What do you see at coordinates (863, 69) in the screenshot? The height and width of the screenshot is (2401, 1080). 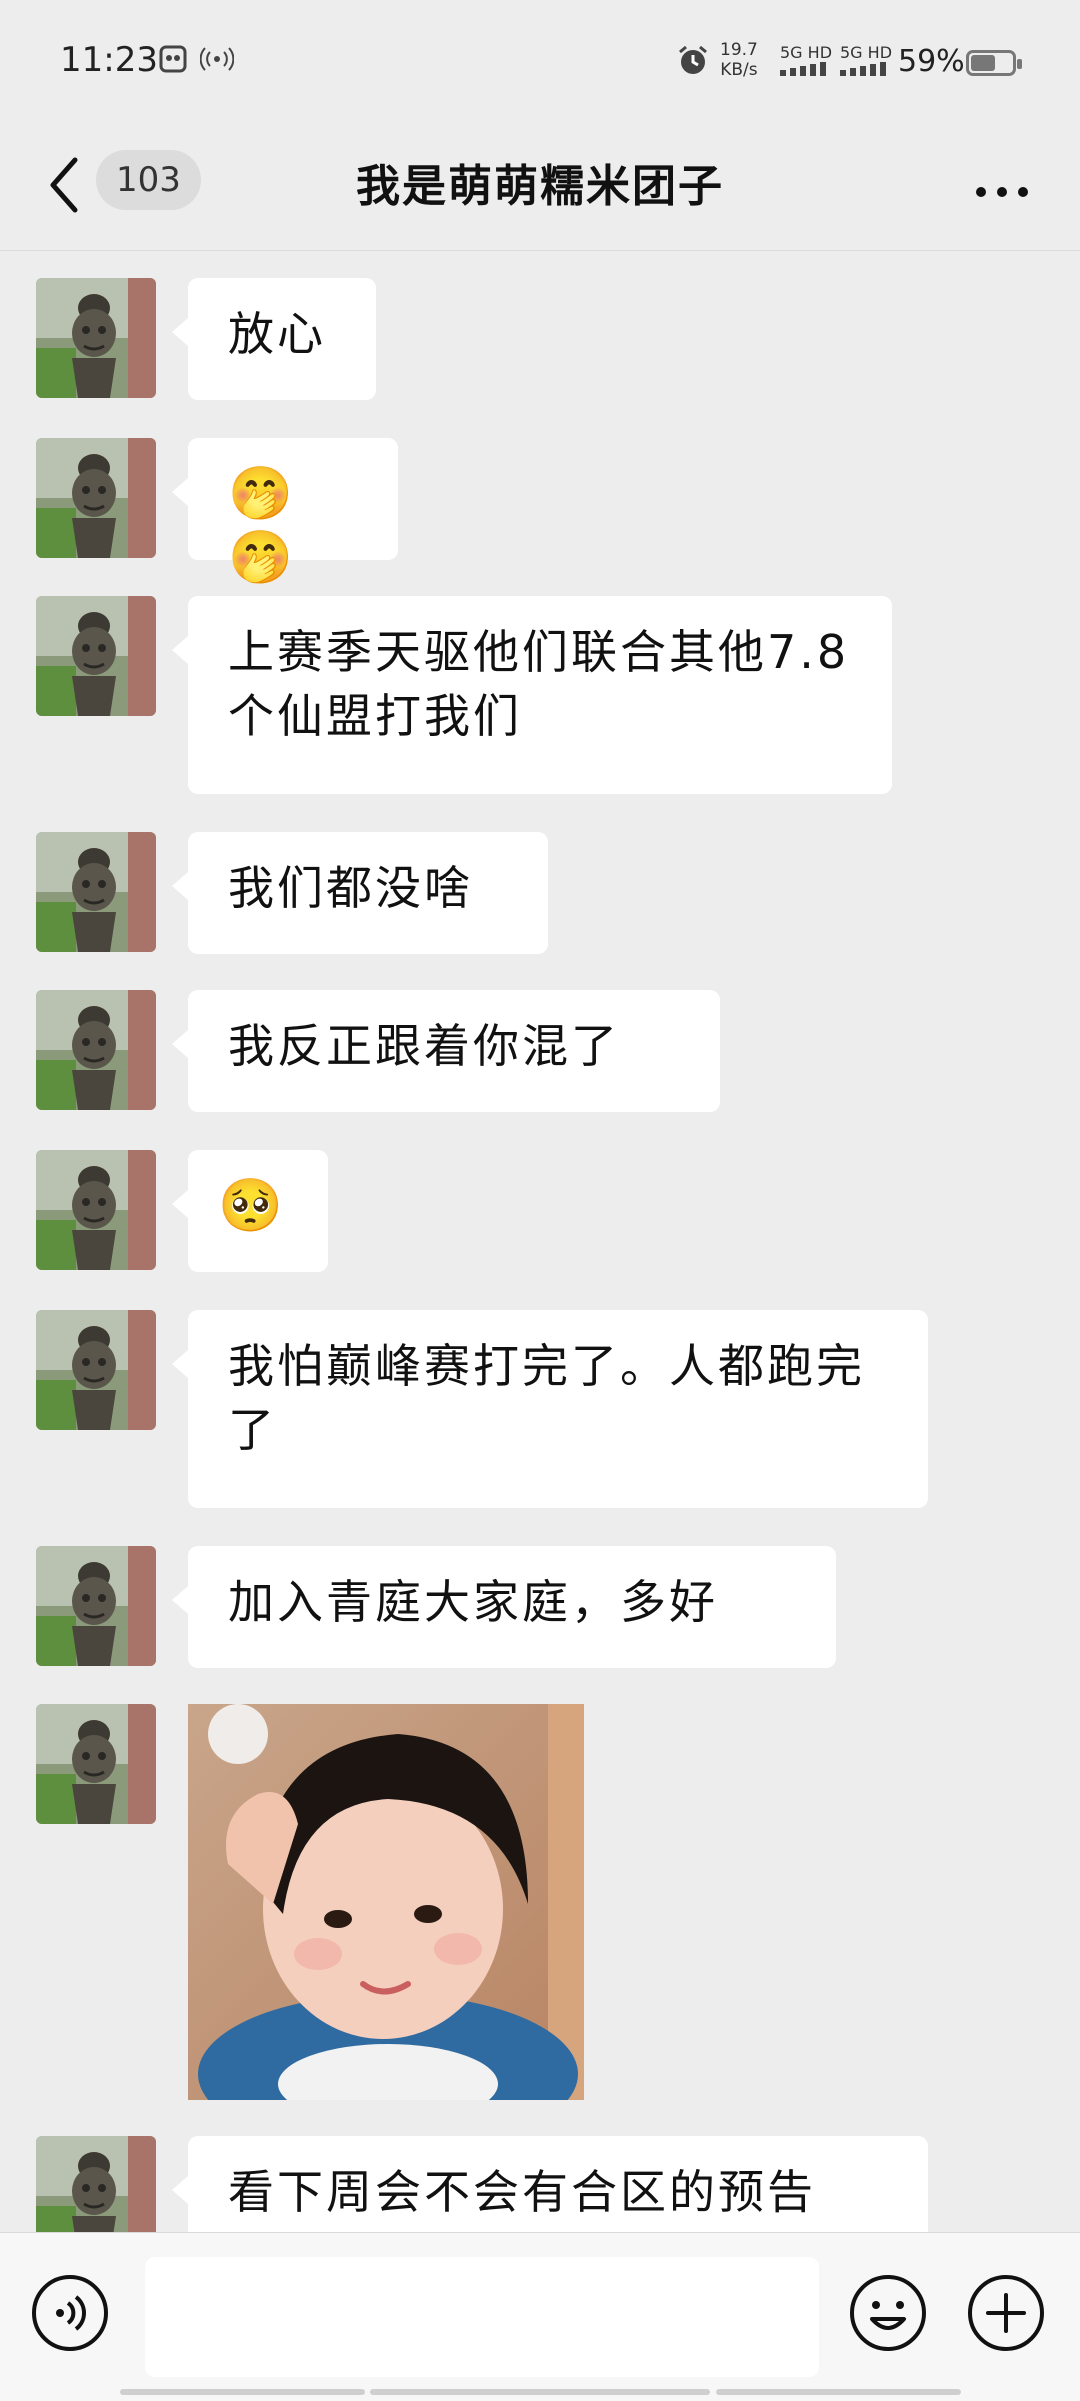 I see `signal-2-bars-icon` at bounding box center [863, 69].